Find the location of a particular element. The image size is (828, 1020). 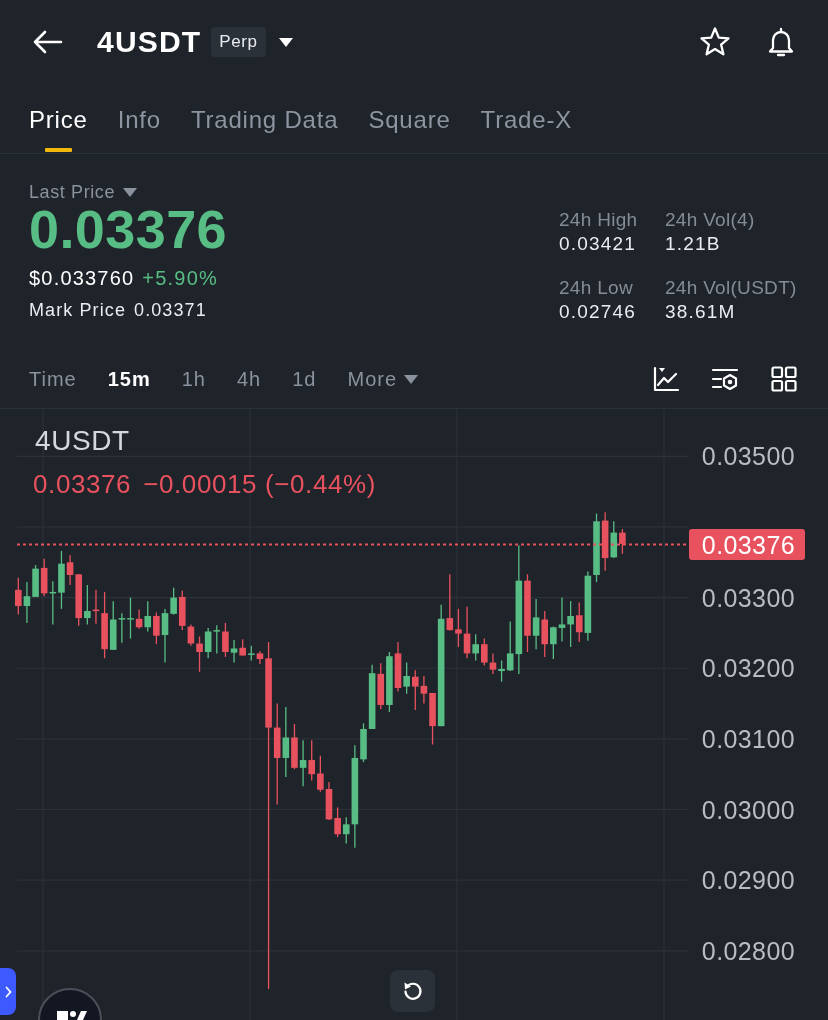

chart-symbol: 4USDT is located at coordinates (82, 441).